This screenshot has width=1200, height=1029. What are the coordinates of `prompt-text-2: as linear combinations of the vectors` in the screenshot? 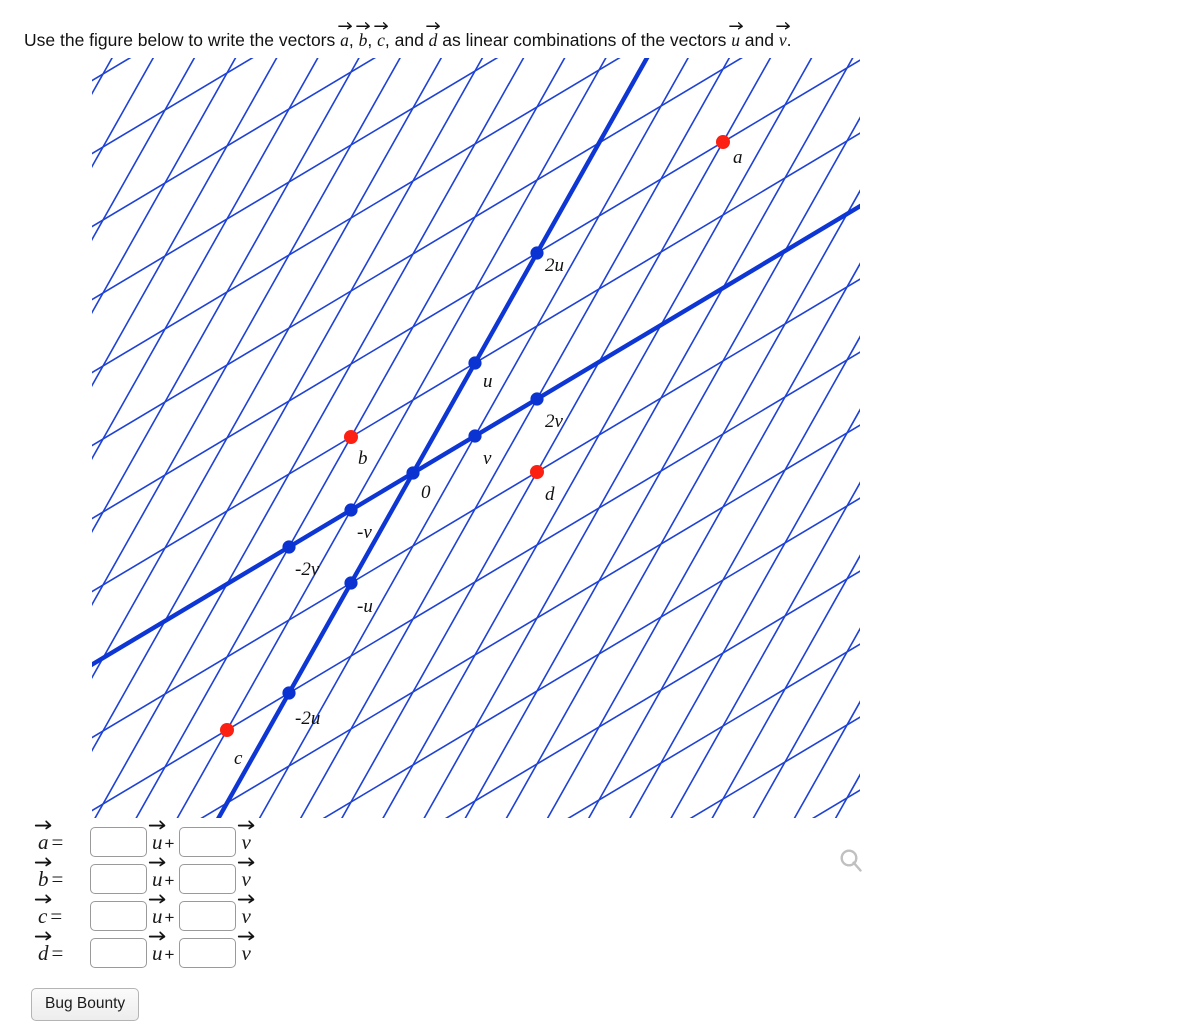 It's located at (584, 40).